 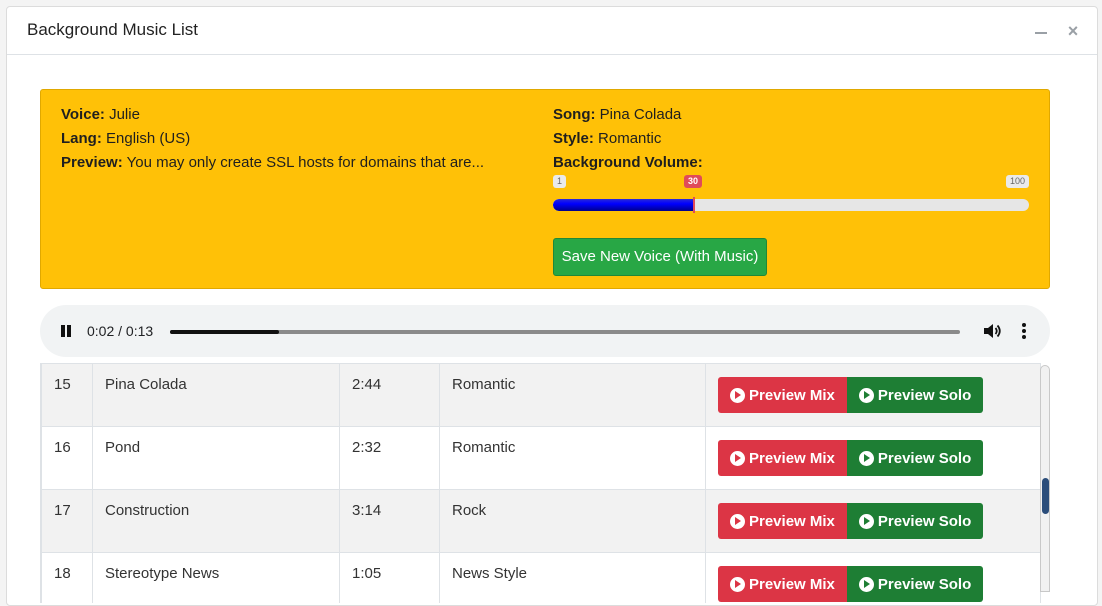 What do you see at coordinates (124, 114) in the screenshot?
I see `voice-value: Julie` at bounding box center [124, 114].